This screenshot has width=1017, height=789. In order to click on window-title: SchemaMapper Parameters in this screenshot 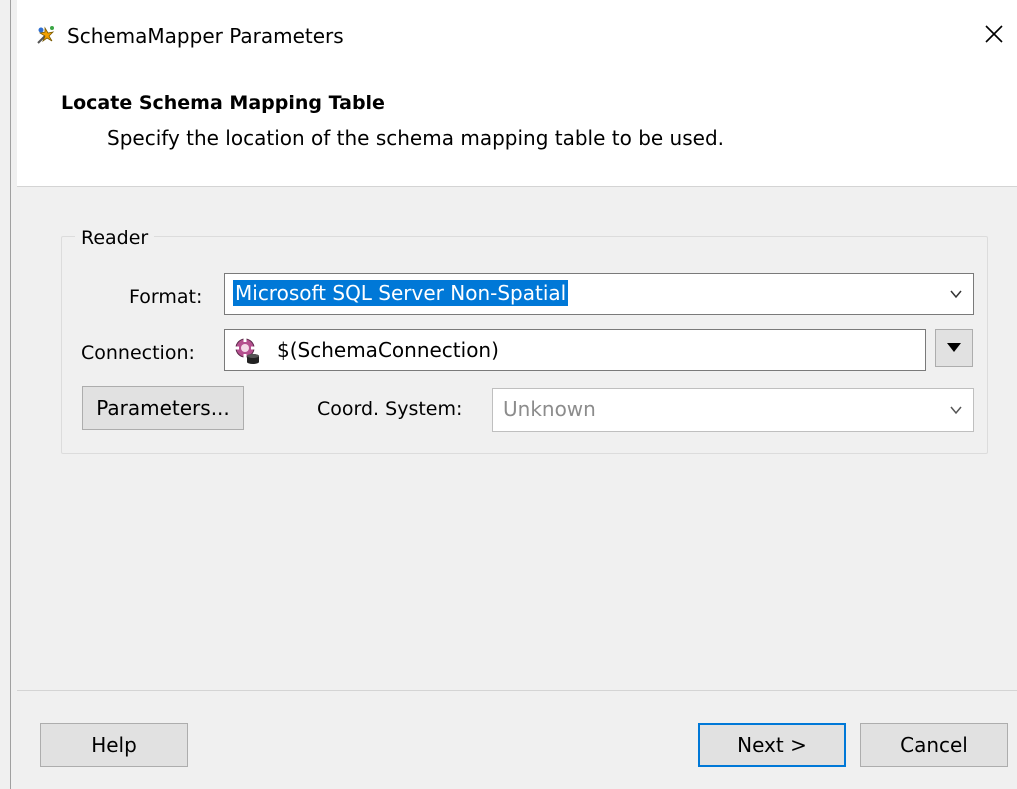, I will do `click(205, 36)`.